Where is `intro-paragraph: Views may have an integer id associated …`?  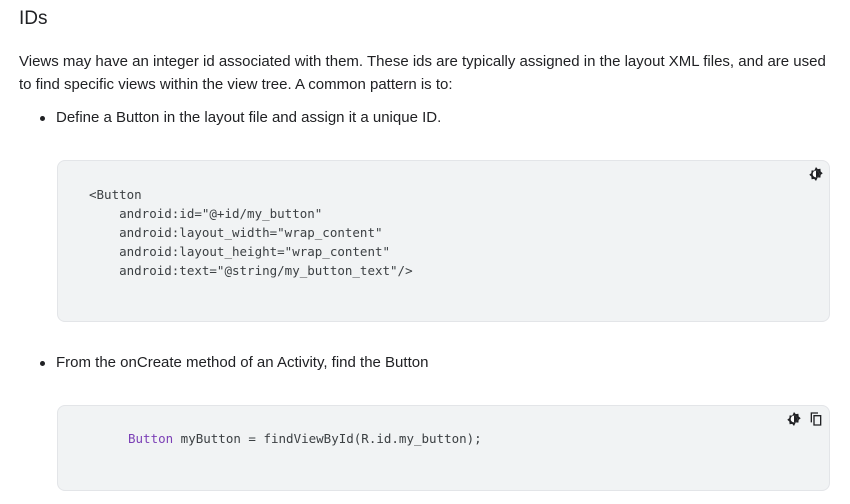 intro-paragraph: Views may have an integer id associated … is located at coordinates (422, 73).